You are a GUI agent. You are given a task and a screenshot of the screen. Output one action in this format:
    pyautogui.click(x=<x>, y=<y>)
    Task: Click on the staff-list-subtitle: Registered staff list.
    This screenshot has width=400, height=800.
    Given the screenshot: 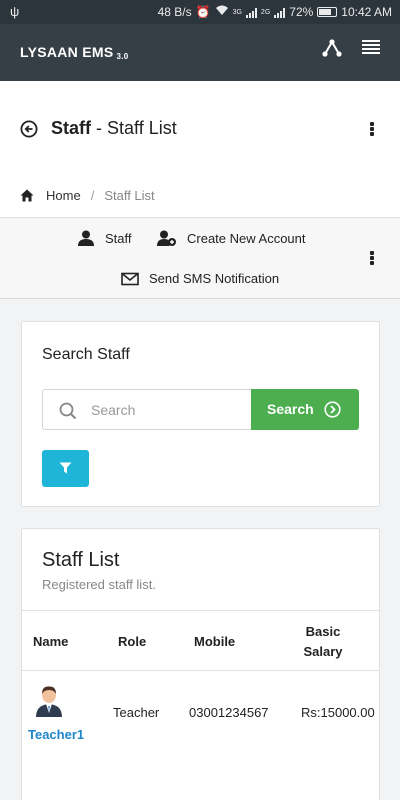 What is the action you would take?
    pyautogui.click(x=99, y=584)
    